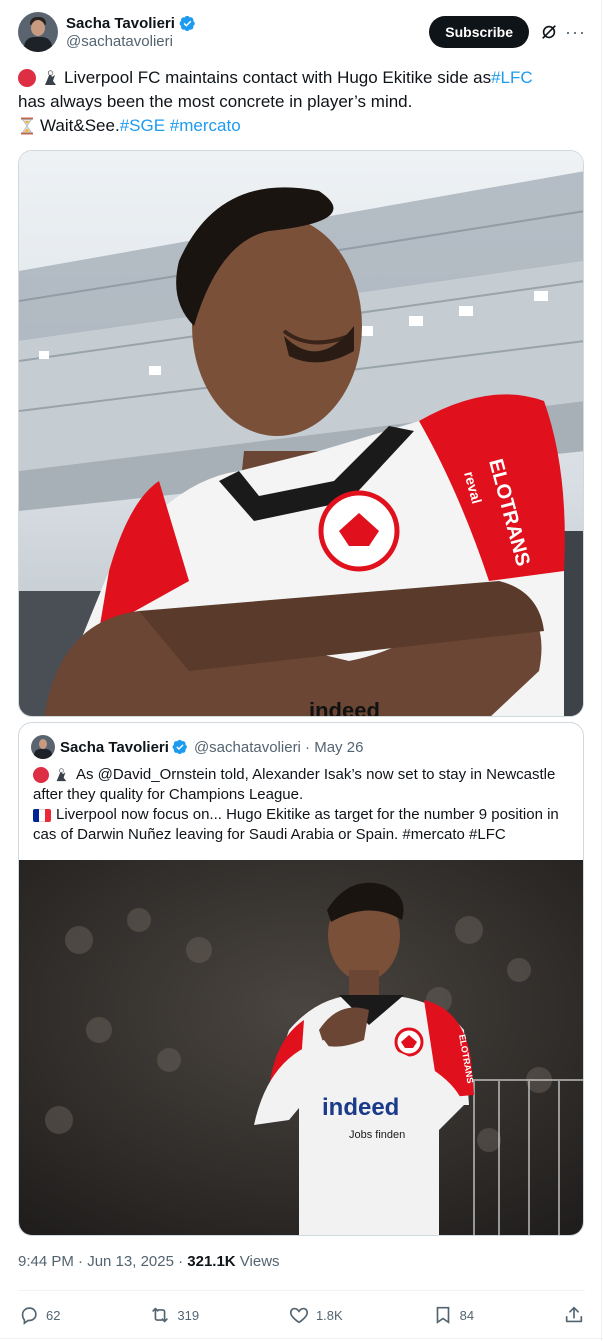  Describe the element at coordinates (512, 78) in the screenshot. I see `hashtag-lfc: #LFC` at that location.